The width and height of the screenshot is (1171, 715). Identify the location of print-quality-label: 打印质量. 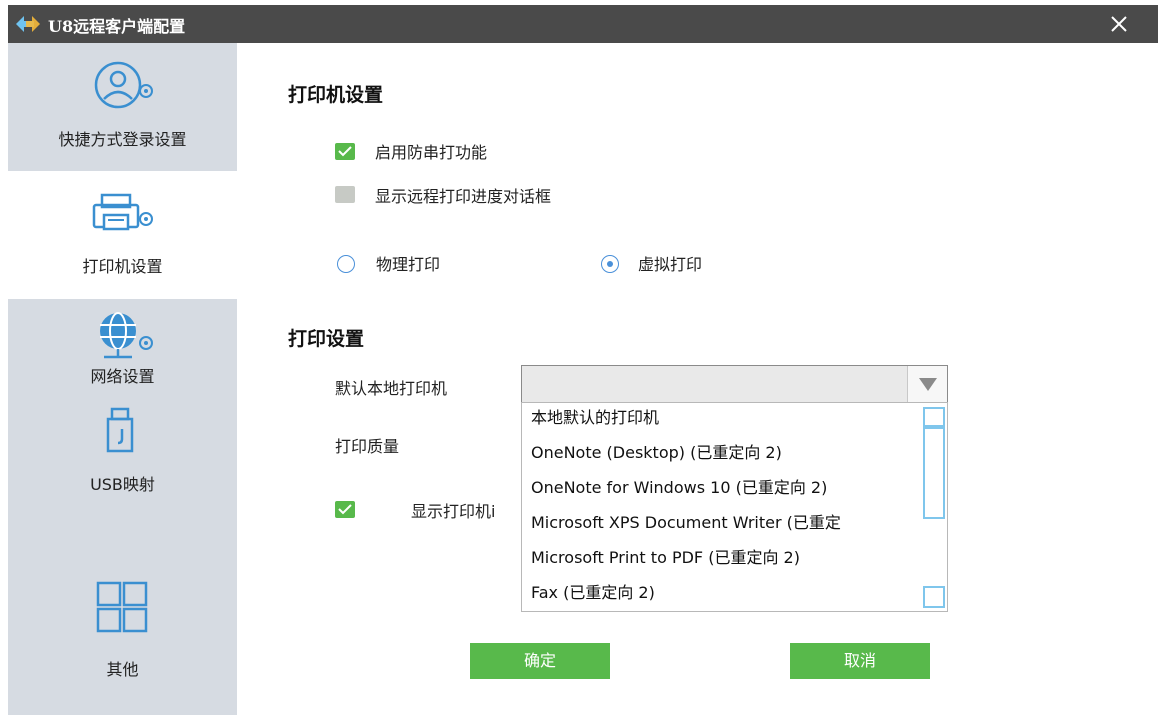
(367, 446).